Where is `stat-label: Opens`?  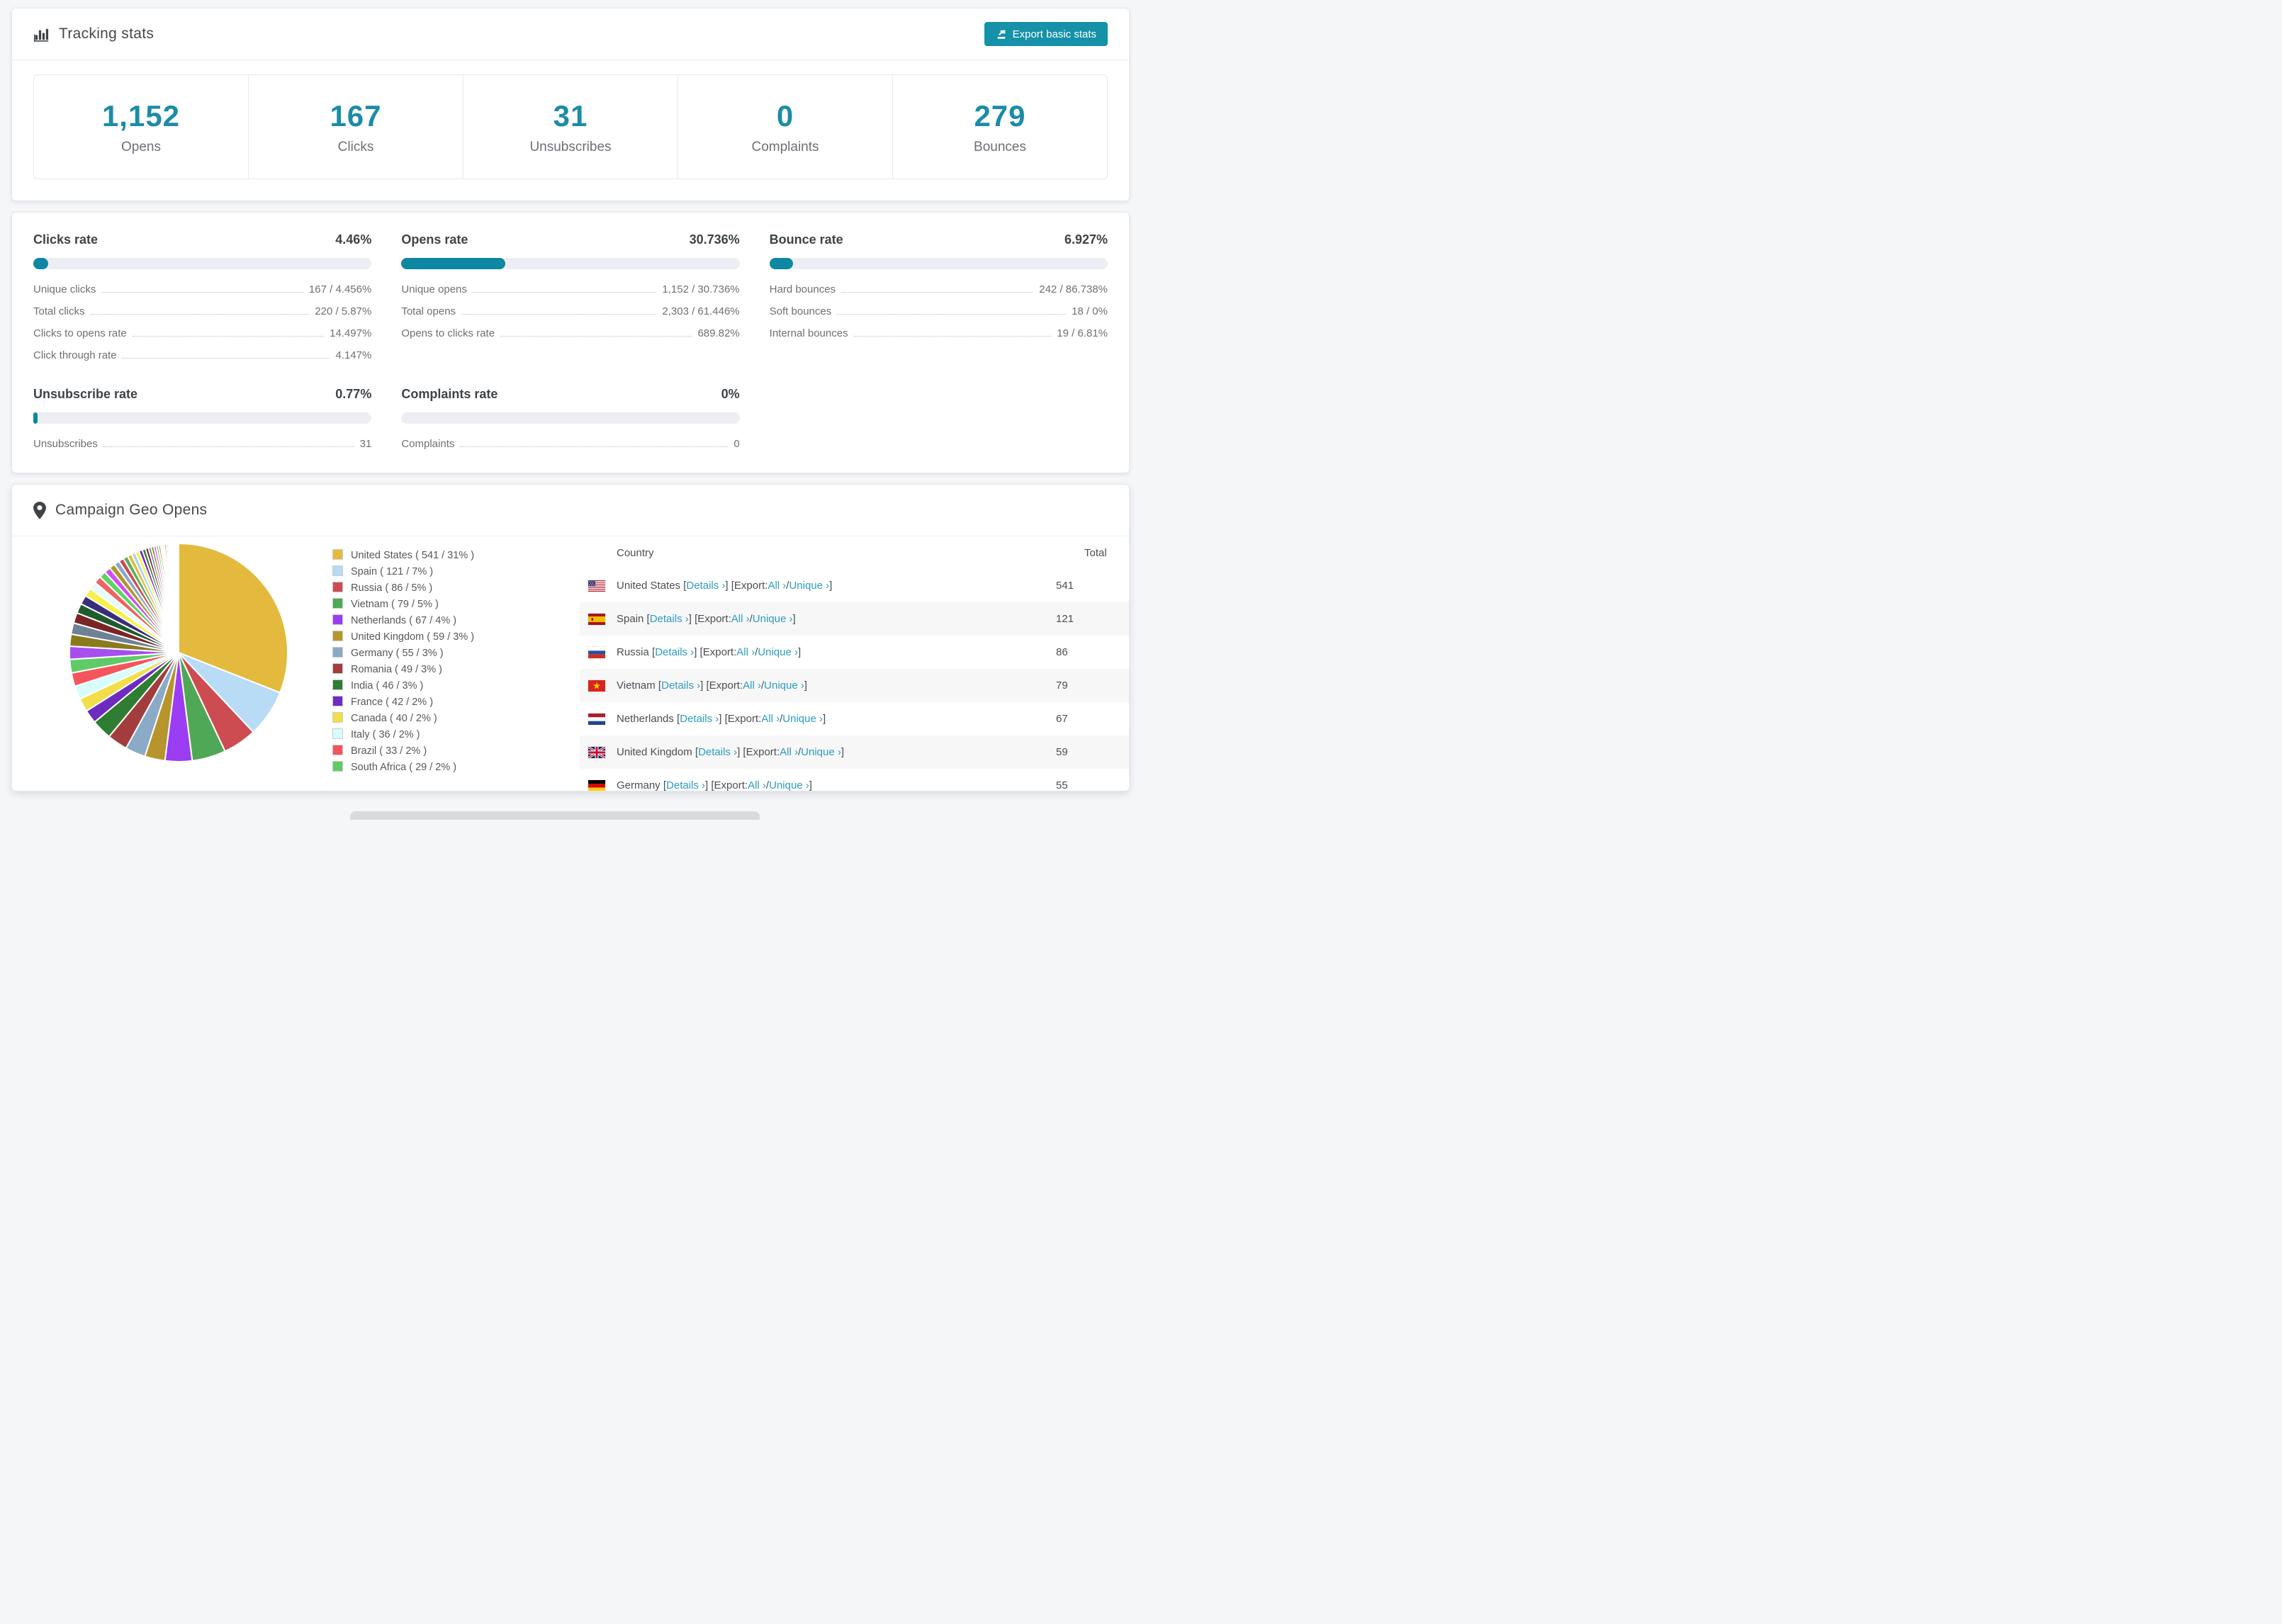
stat-label: Opens is located at coordinates (141, 146).